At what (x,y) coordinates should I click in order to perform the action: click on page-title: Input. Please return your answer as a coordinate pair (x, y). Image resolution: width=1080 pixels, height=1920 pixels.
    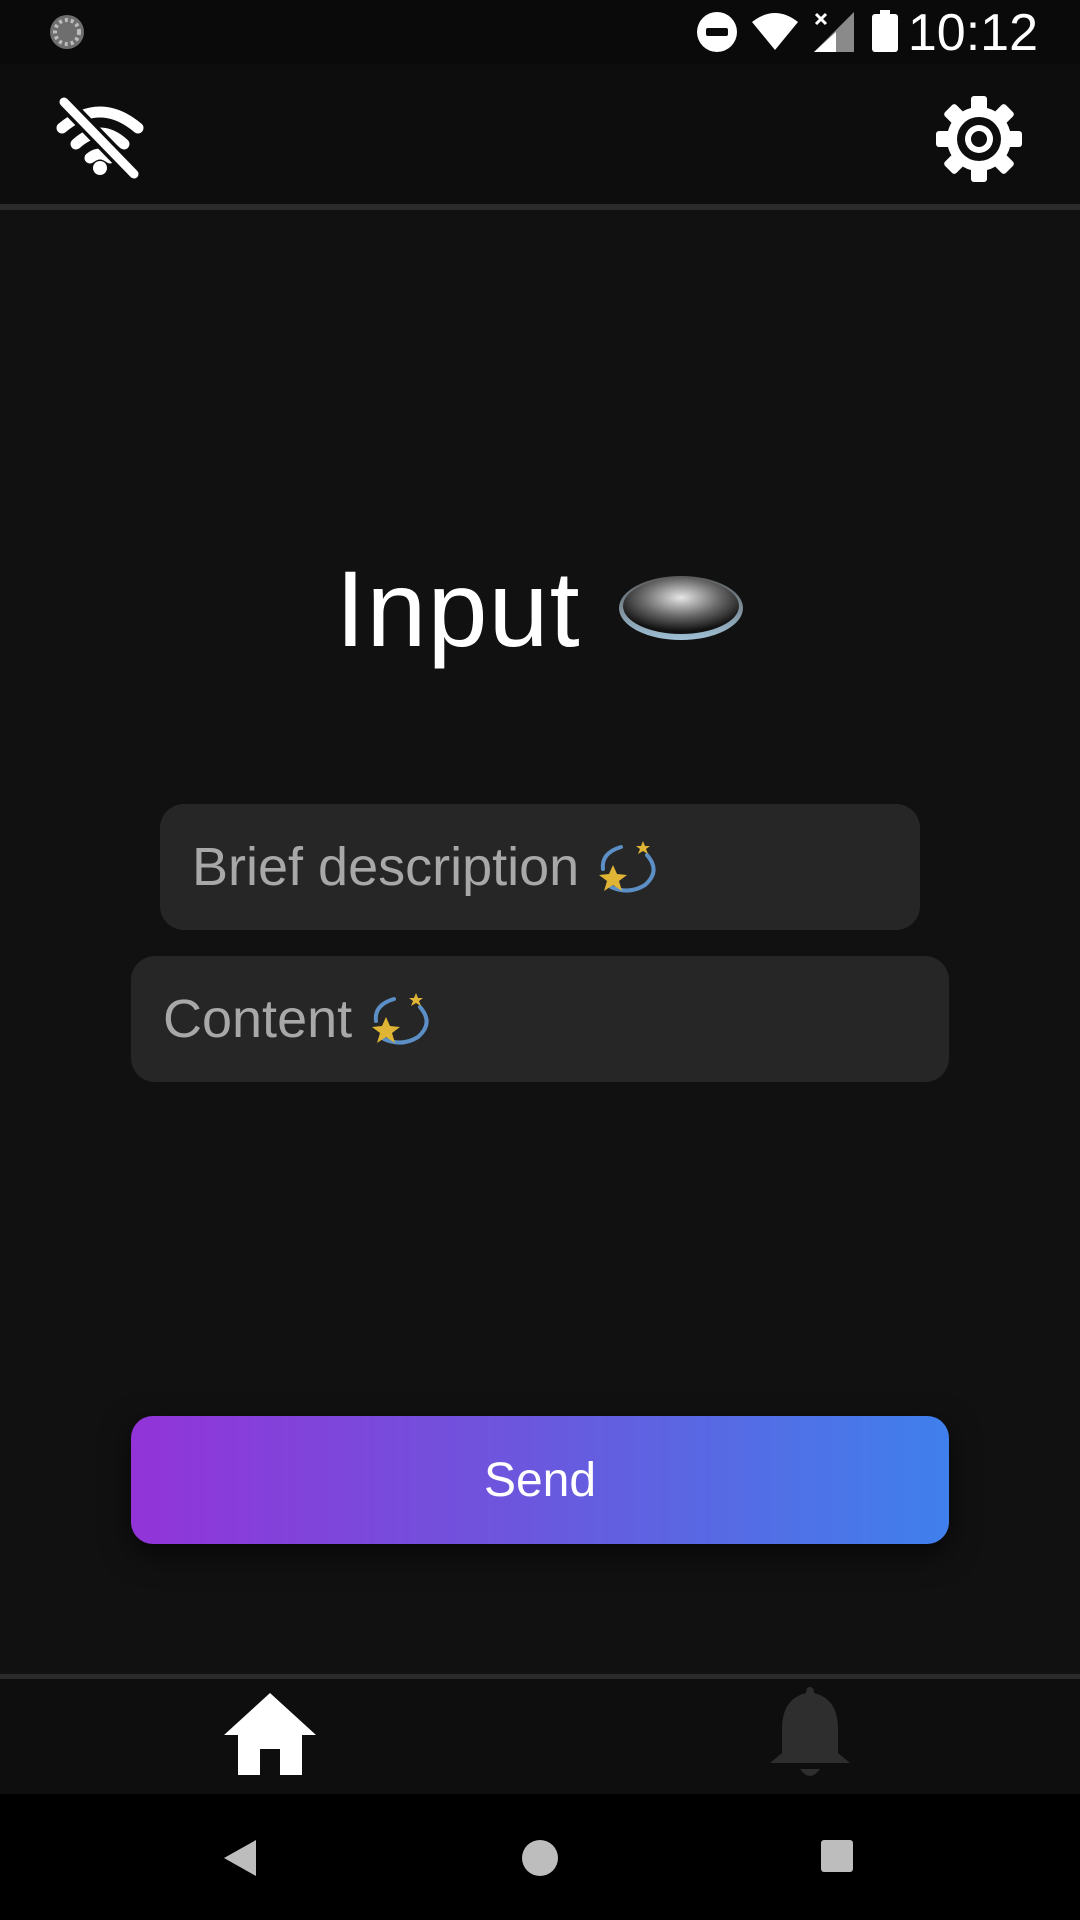
    Looking at the image, I should click on (458, 608).